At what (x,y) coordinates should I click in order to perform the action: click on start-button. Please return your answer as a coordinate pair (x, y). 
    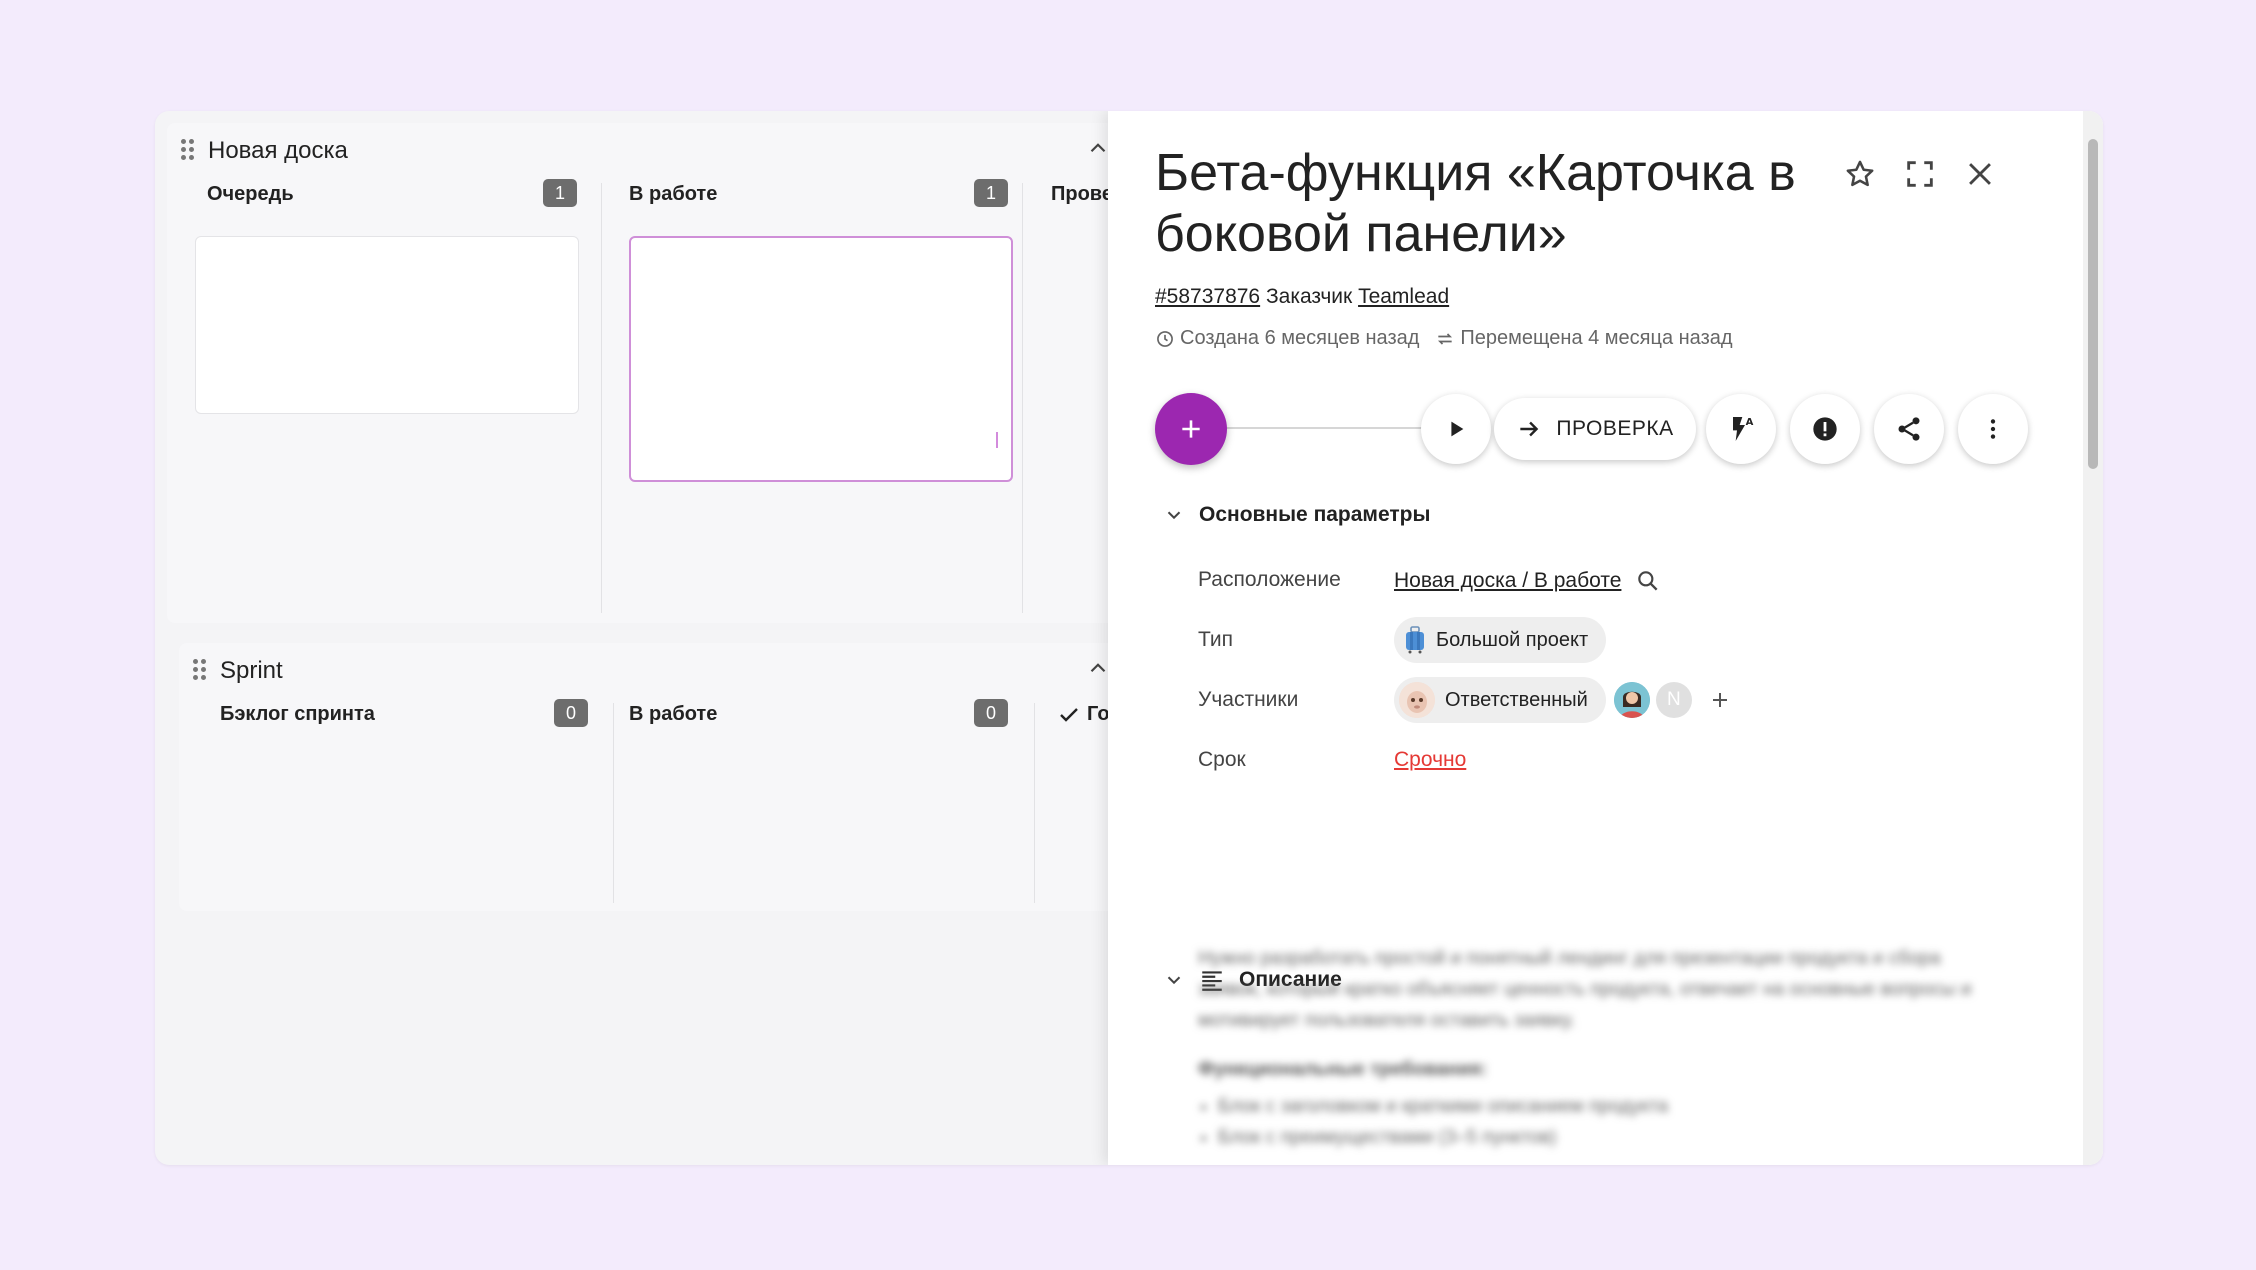
    Looking at the image, I should click on (1456, 429).